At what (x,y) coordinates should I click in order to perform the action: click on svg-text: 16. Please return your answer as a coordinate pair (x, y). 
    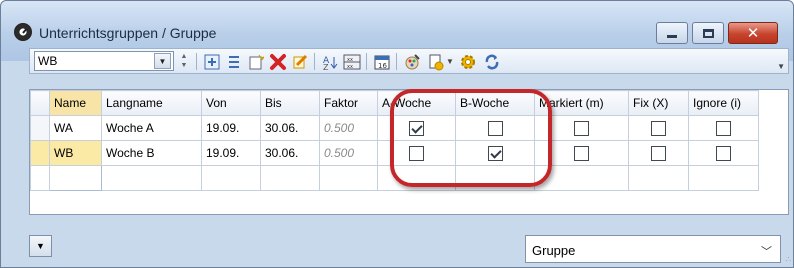
    Looking at the image, I should click on (382, 66).